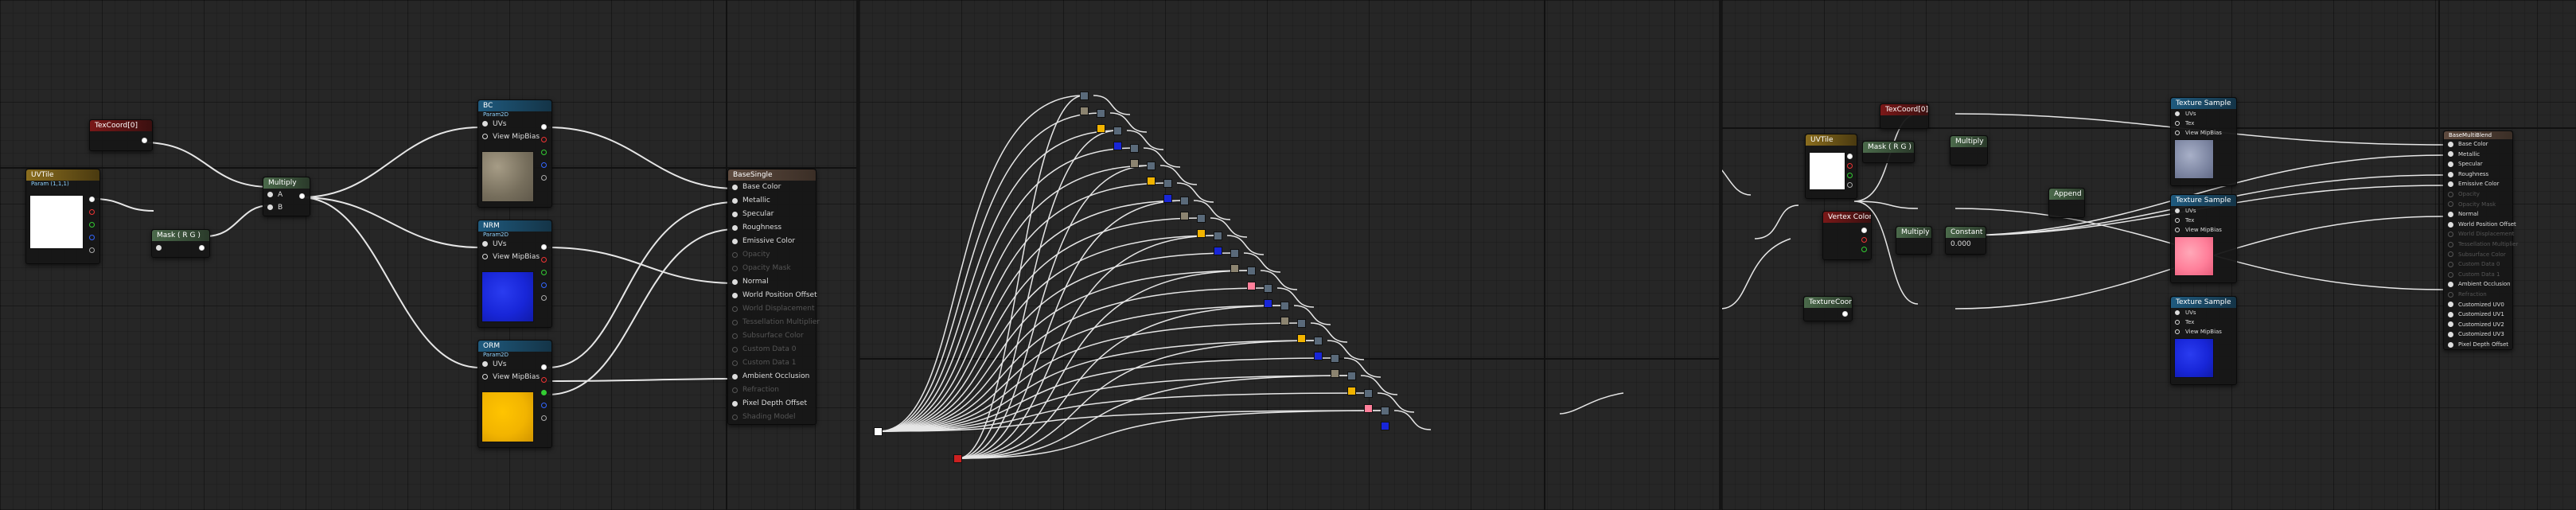  Describe the element at coordinates (1966, 244) in the screenshot. I see `constant-value: 0.000` at that location.